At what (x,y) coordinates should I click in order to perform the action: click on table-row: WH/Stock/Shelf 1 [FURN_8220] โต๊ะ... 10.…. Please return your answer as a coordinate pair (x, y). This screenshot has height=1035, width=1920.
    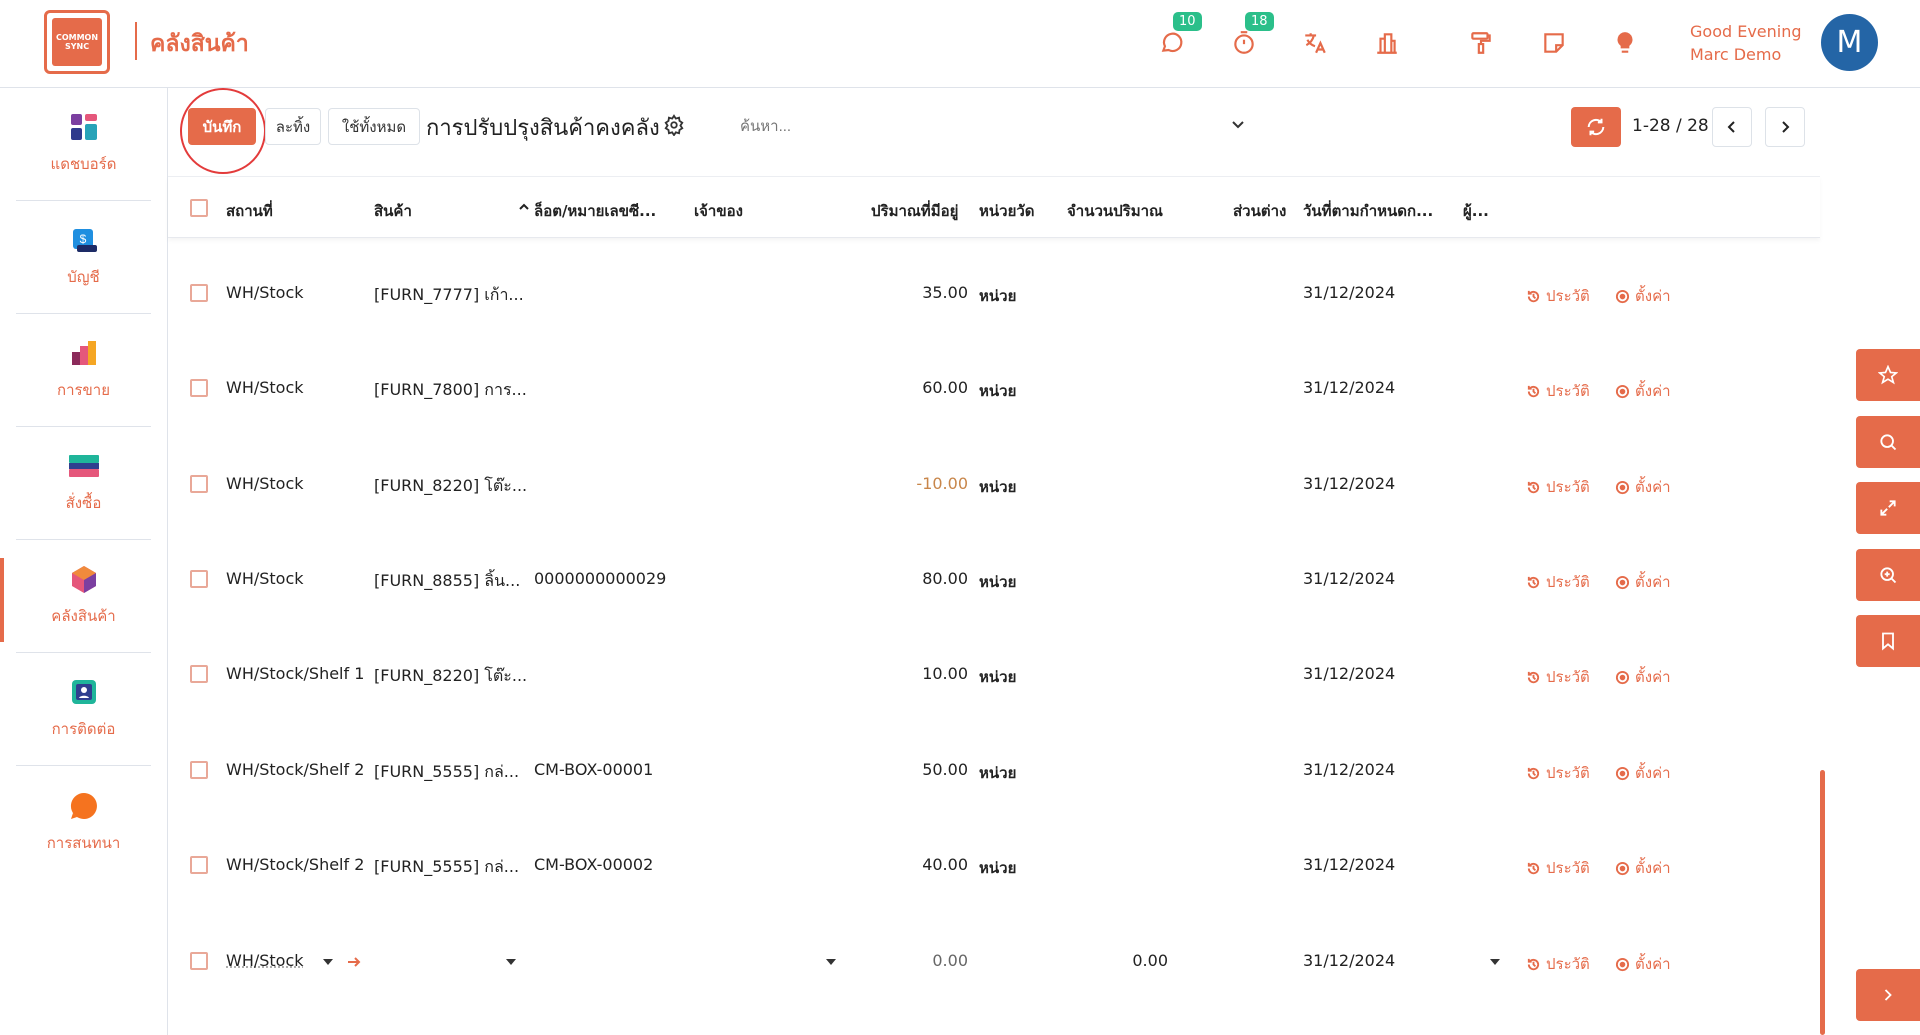
    Looking at the image, I should click on (994, 674).